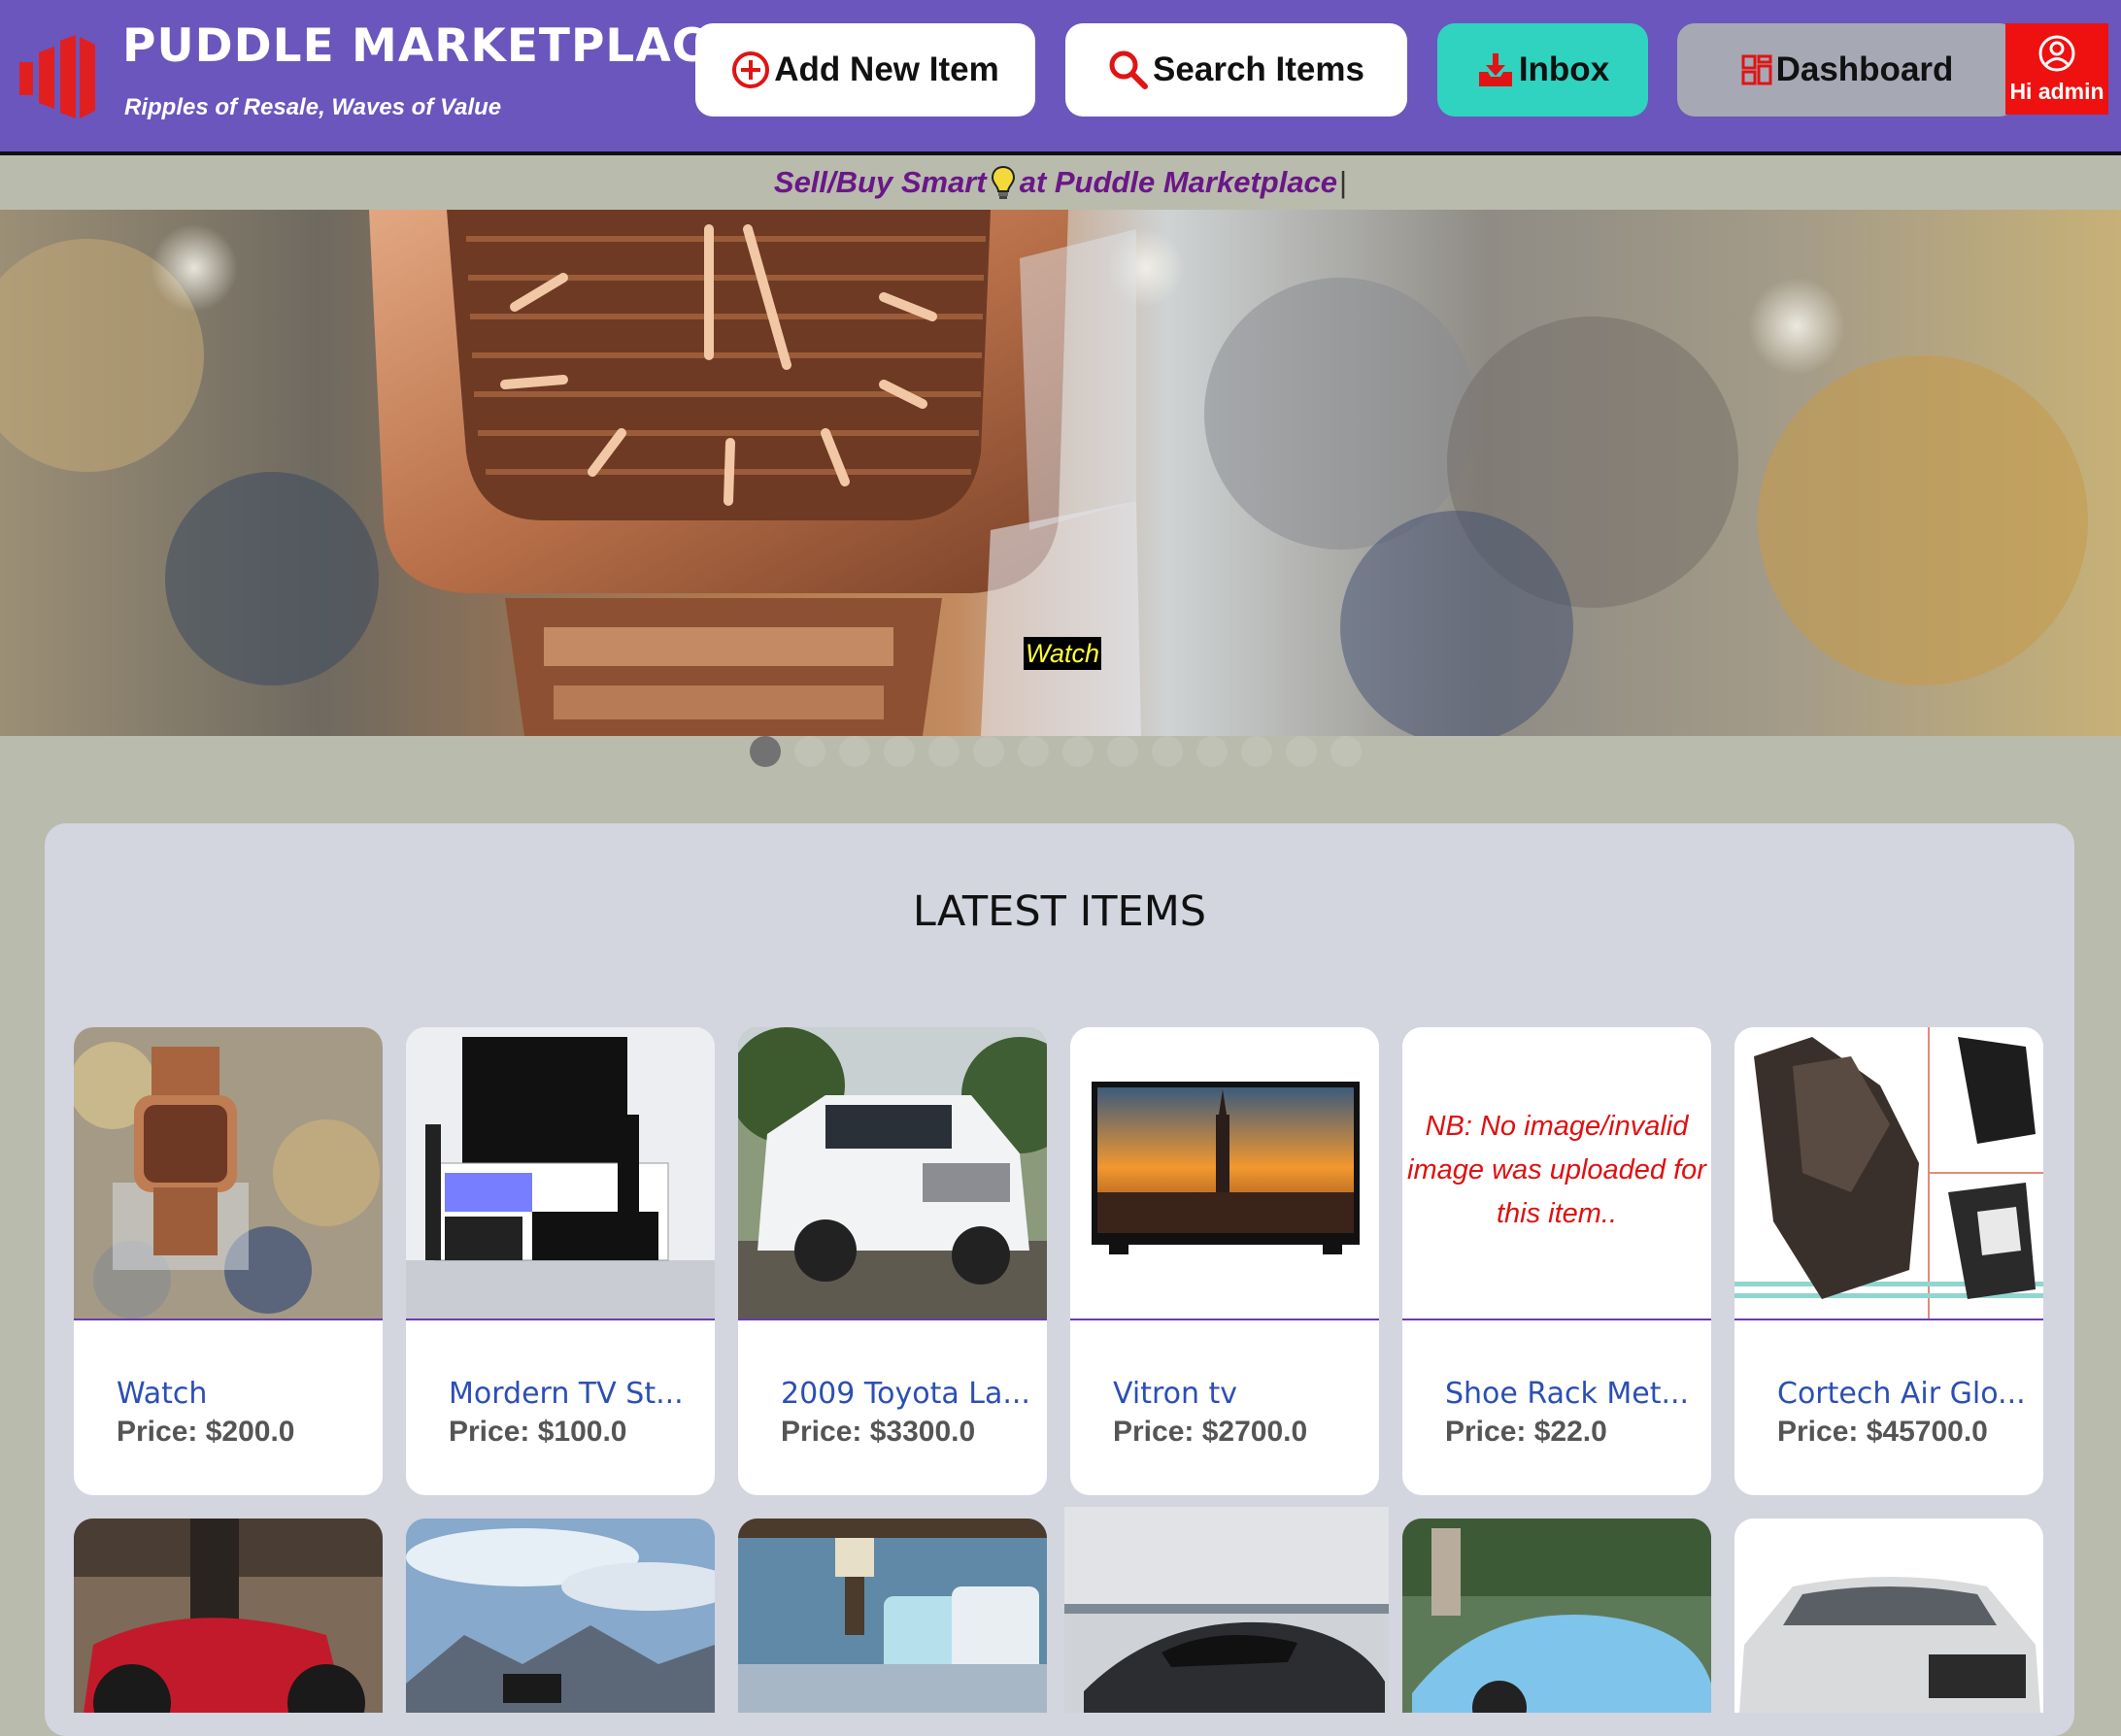  I want to click on ticker-text-start: Sell/Buy Smart, so click(880, 182).